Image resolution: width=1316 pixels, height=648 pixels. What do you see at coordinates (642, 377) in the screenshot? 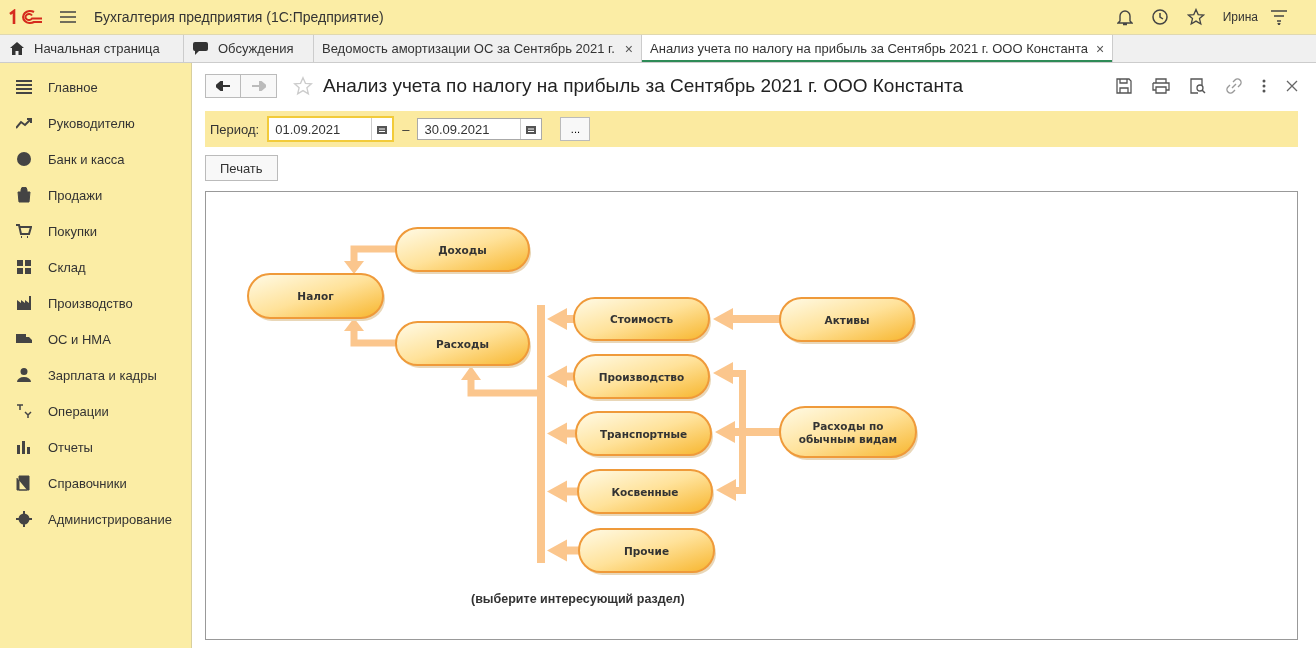
I see `diagram-node: Производство` at bounding box center [642, 377].